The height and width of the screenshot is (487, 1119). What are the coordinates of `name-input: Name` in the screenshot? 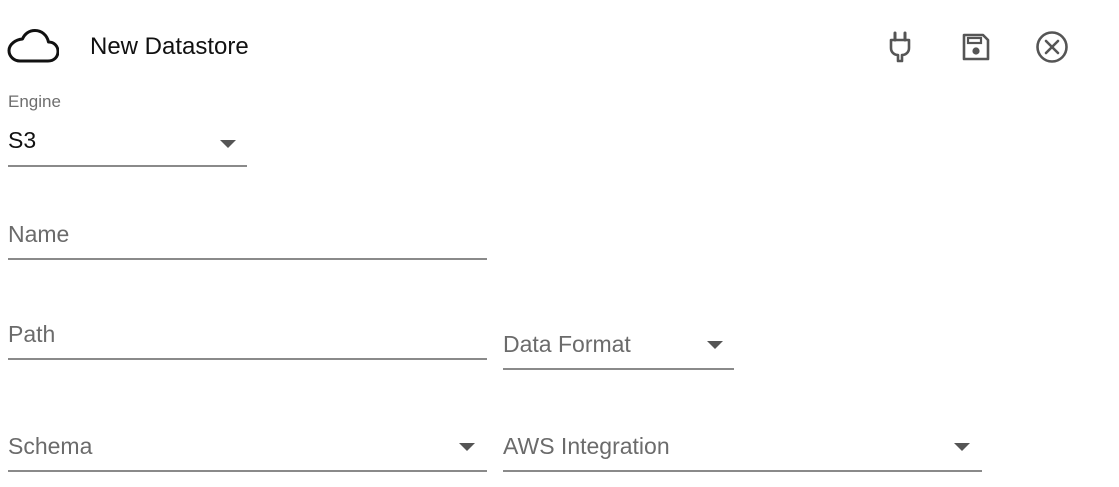 It's located at (248, 238).